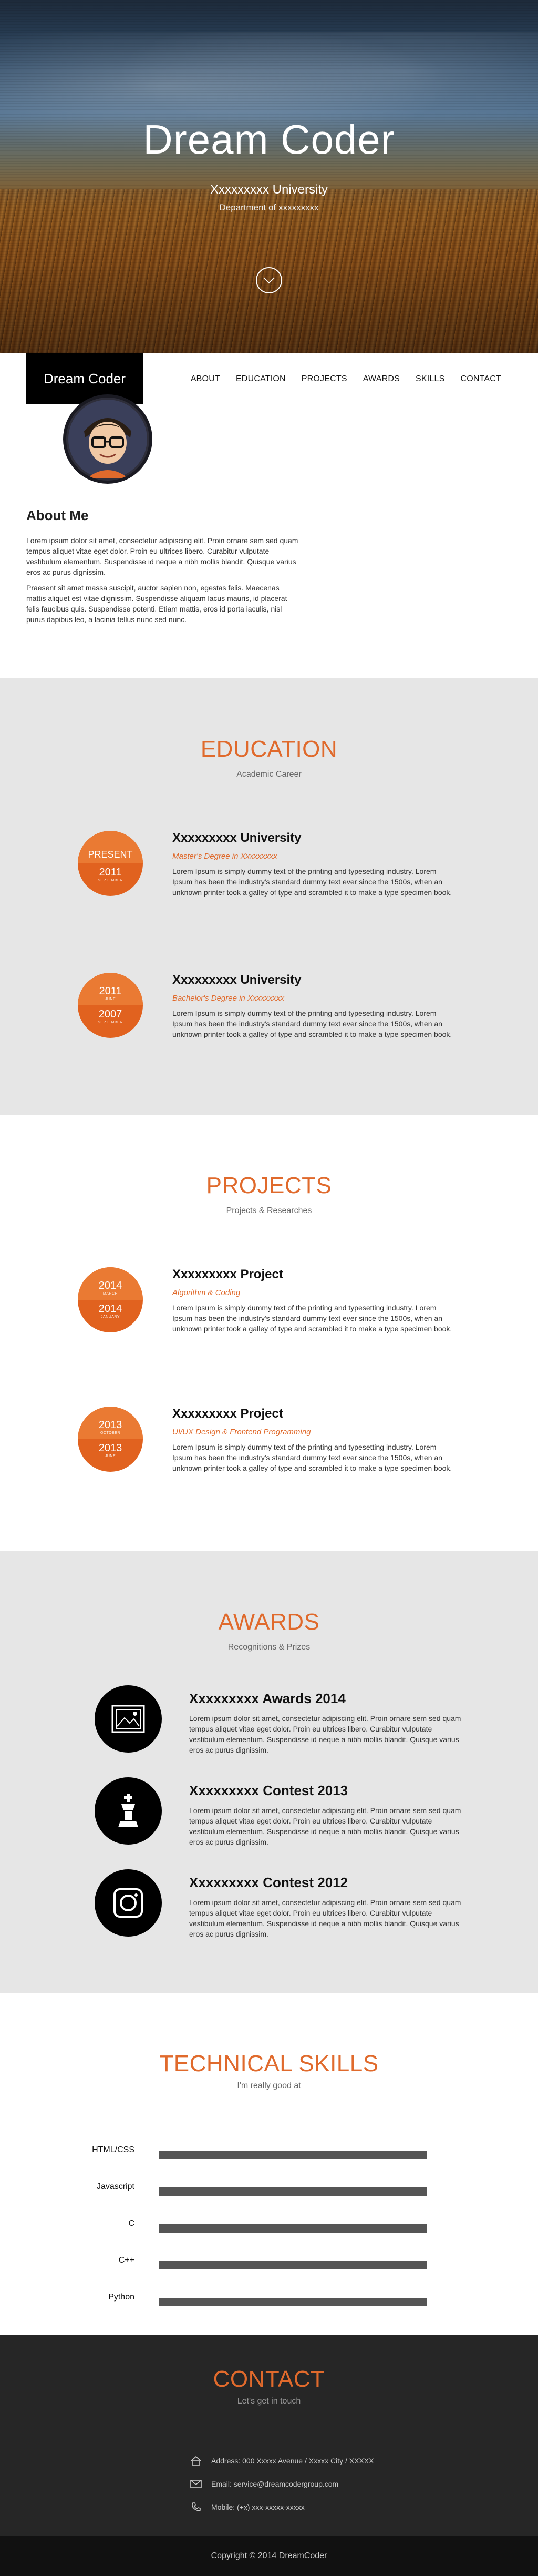  What do you see at coordinates (269, 1185) in the screenshot?
I see `projects-title: PROJECTS` at bounding box center [269, 1185].